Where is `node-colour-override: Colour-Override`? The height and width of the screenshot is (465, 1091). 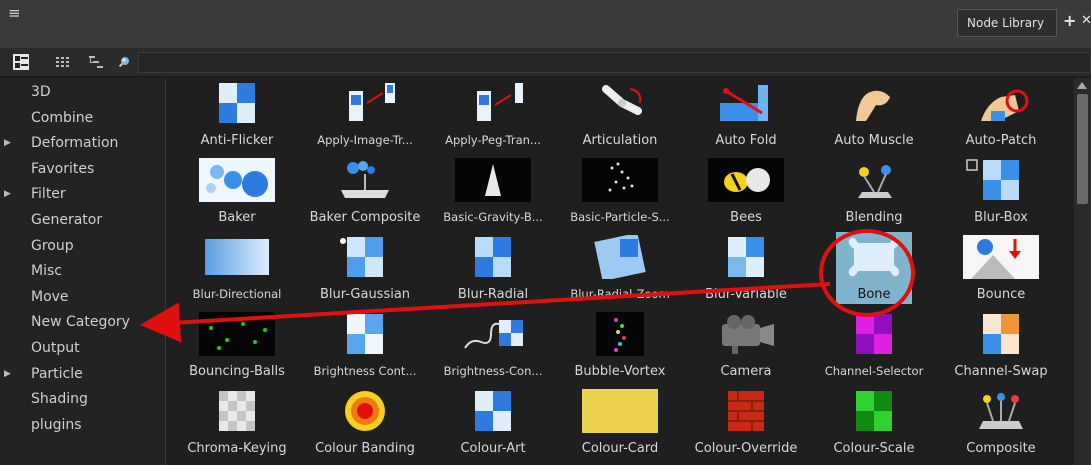
node-colour-override: Colour-Override is located at coordinates (746, 424).